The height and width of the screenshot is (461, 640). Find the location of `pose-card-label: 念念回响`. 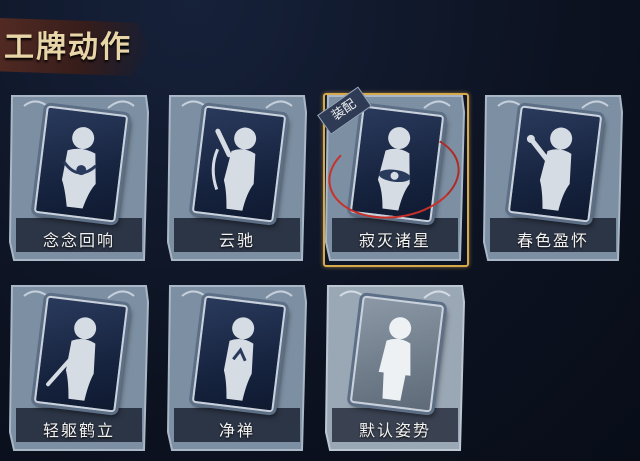

pose-card-label: 念念回响 is located at coordinates (78, 240).